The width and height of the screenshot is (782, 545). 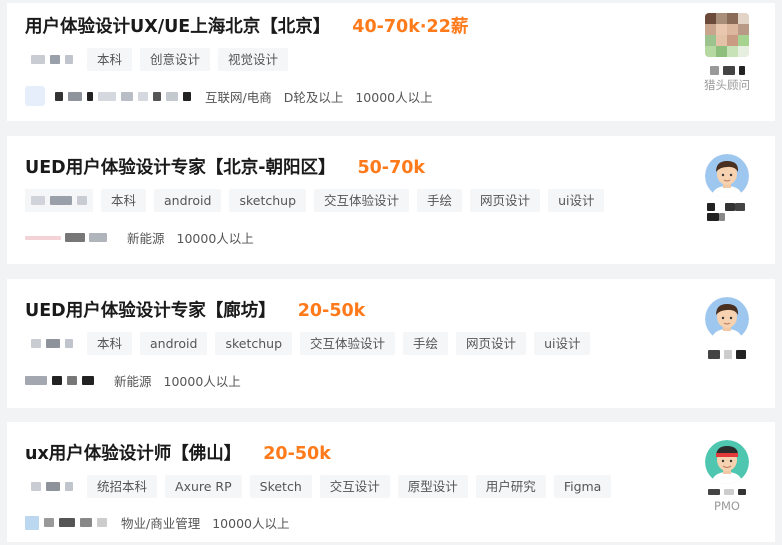 I want to click on pixelated-avatar-icon, so click(x=727, y=35).